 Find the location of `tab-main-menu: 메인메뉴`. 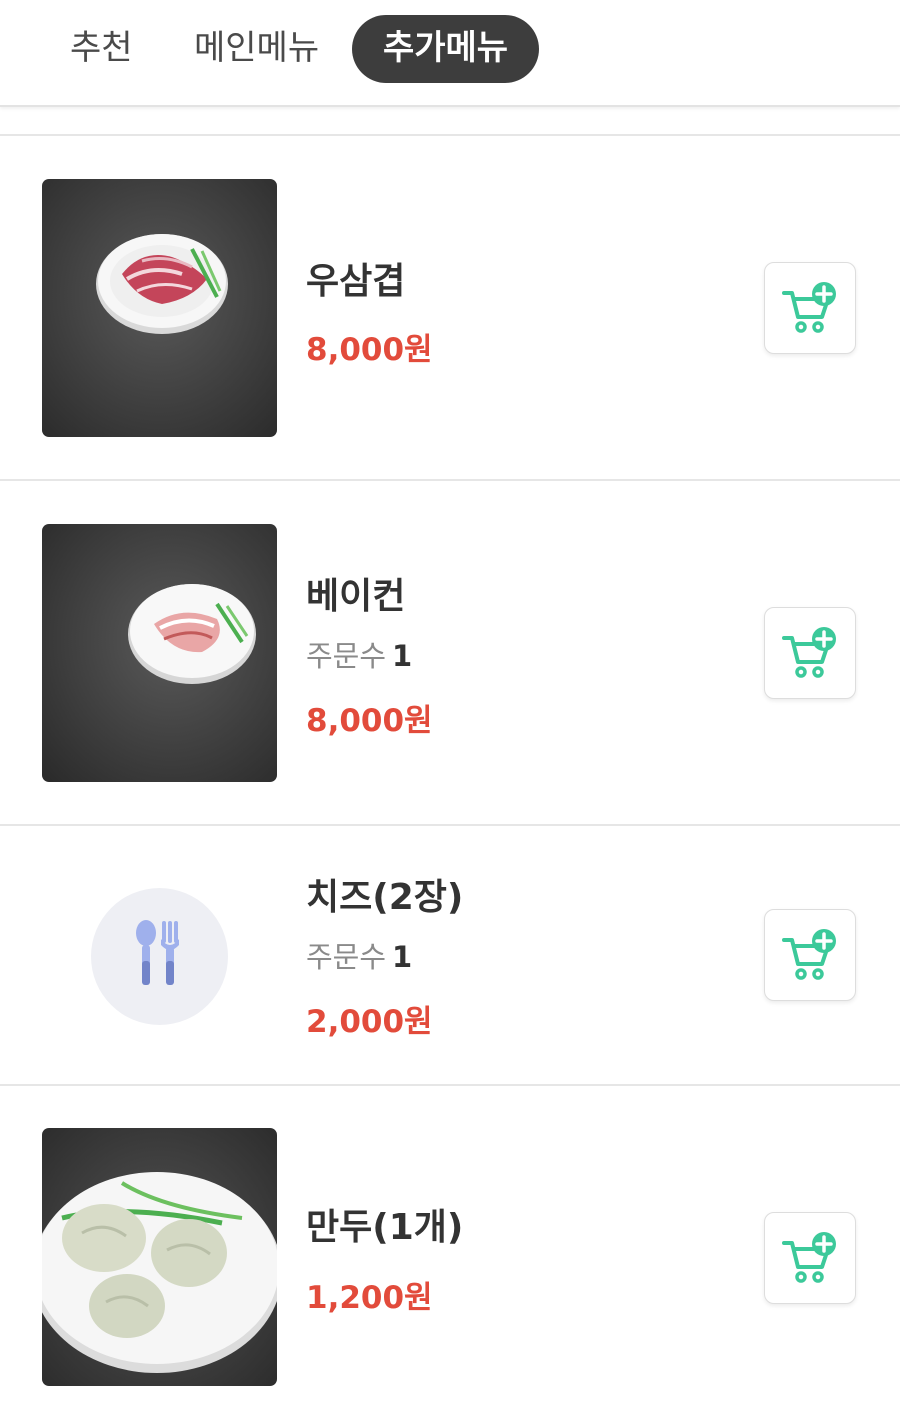

tab-main-menu: 메인메뉴 is located at coordinates (256, 49).